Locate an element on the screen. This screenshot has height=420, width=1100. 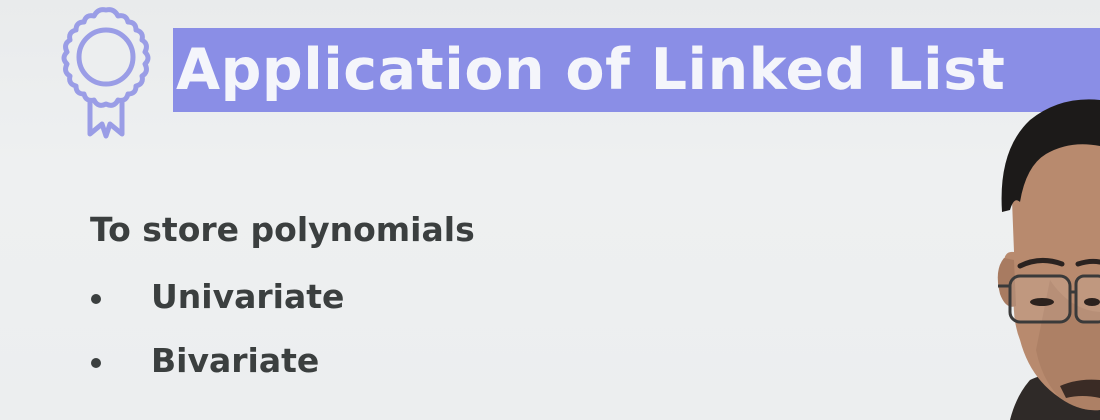
bullet-label: Univariate is located at coordinates (248, 296).